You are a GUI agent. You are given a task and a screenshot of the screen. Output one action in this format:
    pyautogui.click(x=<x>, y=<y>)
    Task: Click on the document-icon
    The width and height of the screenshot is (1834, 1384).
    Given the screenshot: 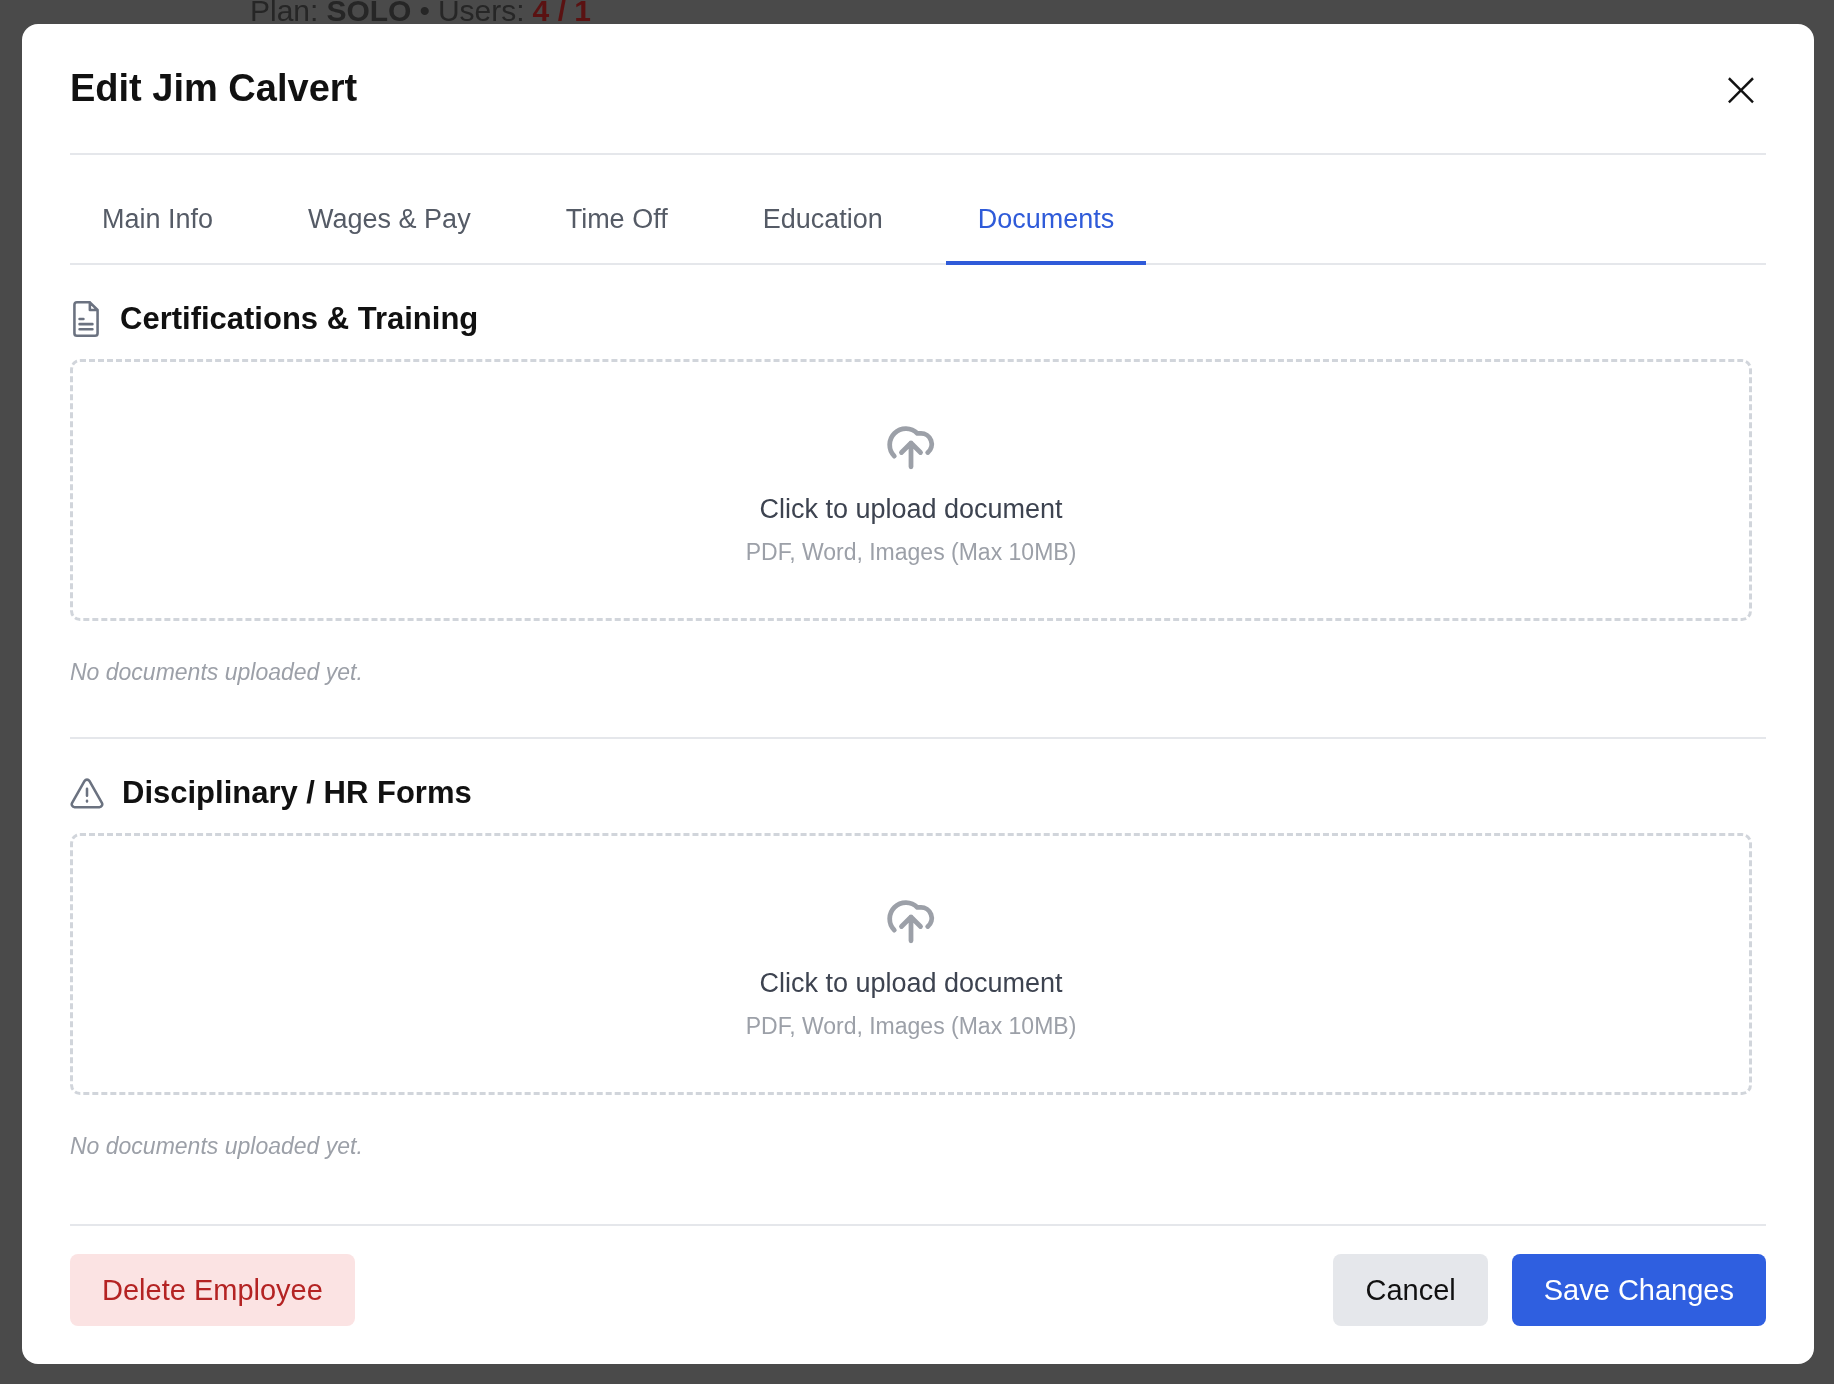 What is the action you would take?
    pyautogui.click(x=86, y=319)
    